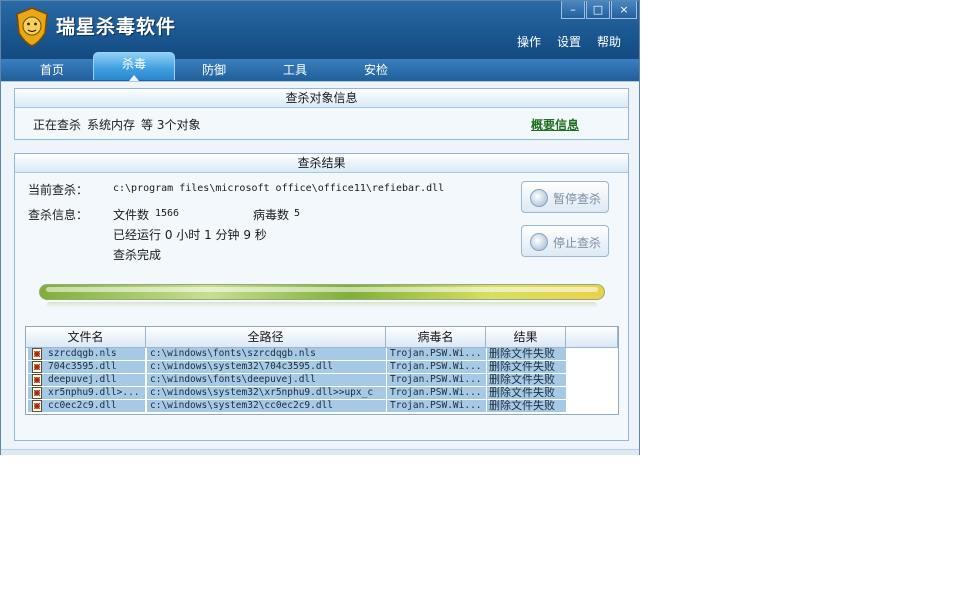 The width and height of the screenshot is (958, 595). Describe the element at coordinates (573, 10) in the screenshot. I see `minimize-button: –` at that location.